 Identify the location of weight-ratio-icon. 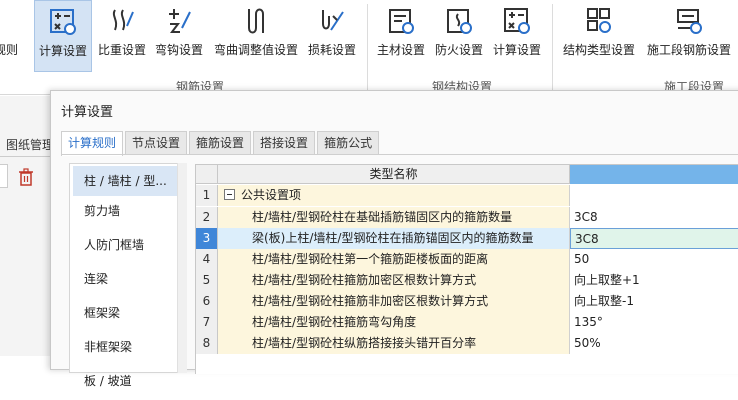
(123, 20).